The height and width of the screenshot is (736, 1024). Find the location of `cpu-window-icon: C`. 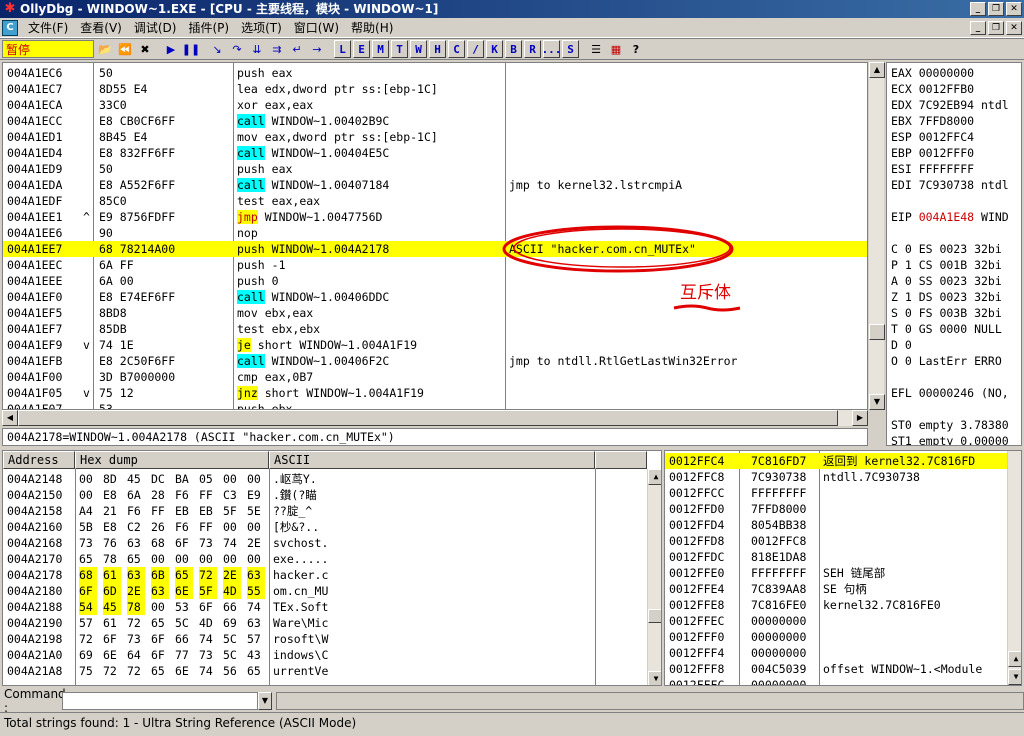

cpu-window-icon: C is located at coordinates (10, 27).